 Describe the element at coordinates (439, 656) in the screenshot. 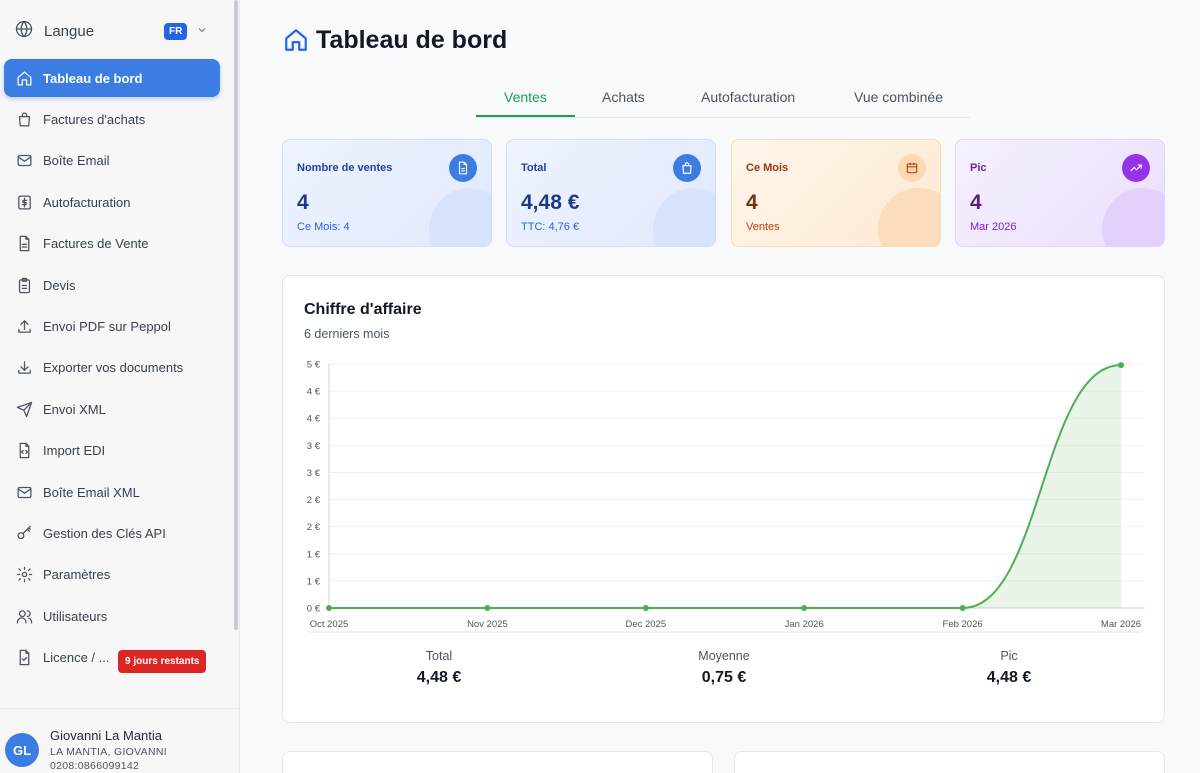

I see `summary-label: Total` at that location.